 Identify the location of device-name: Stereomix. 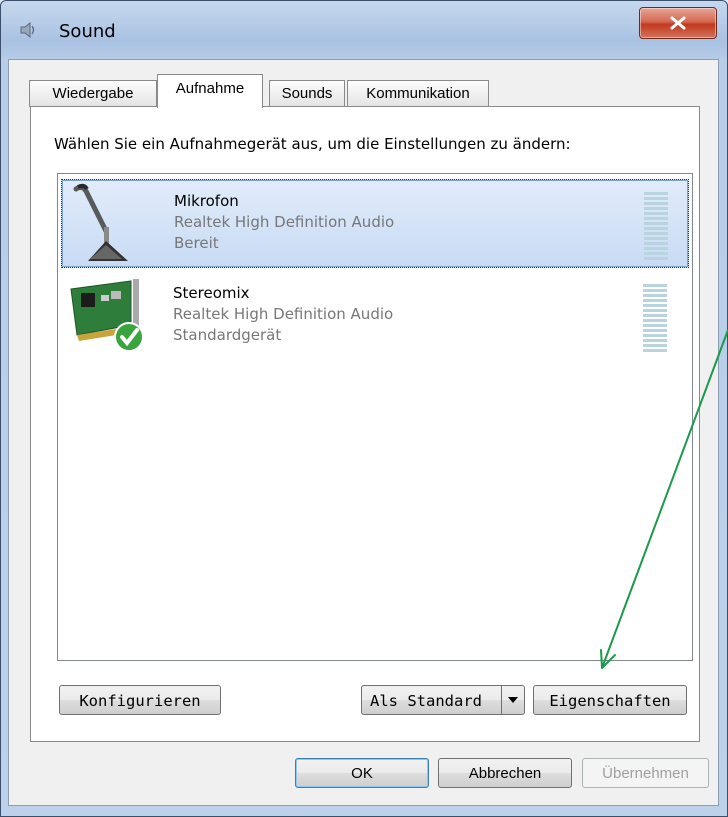
(211, 293).